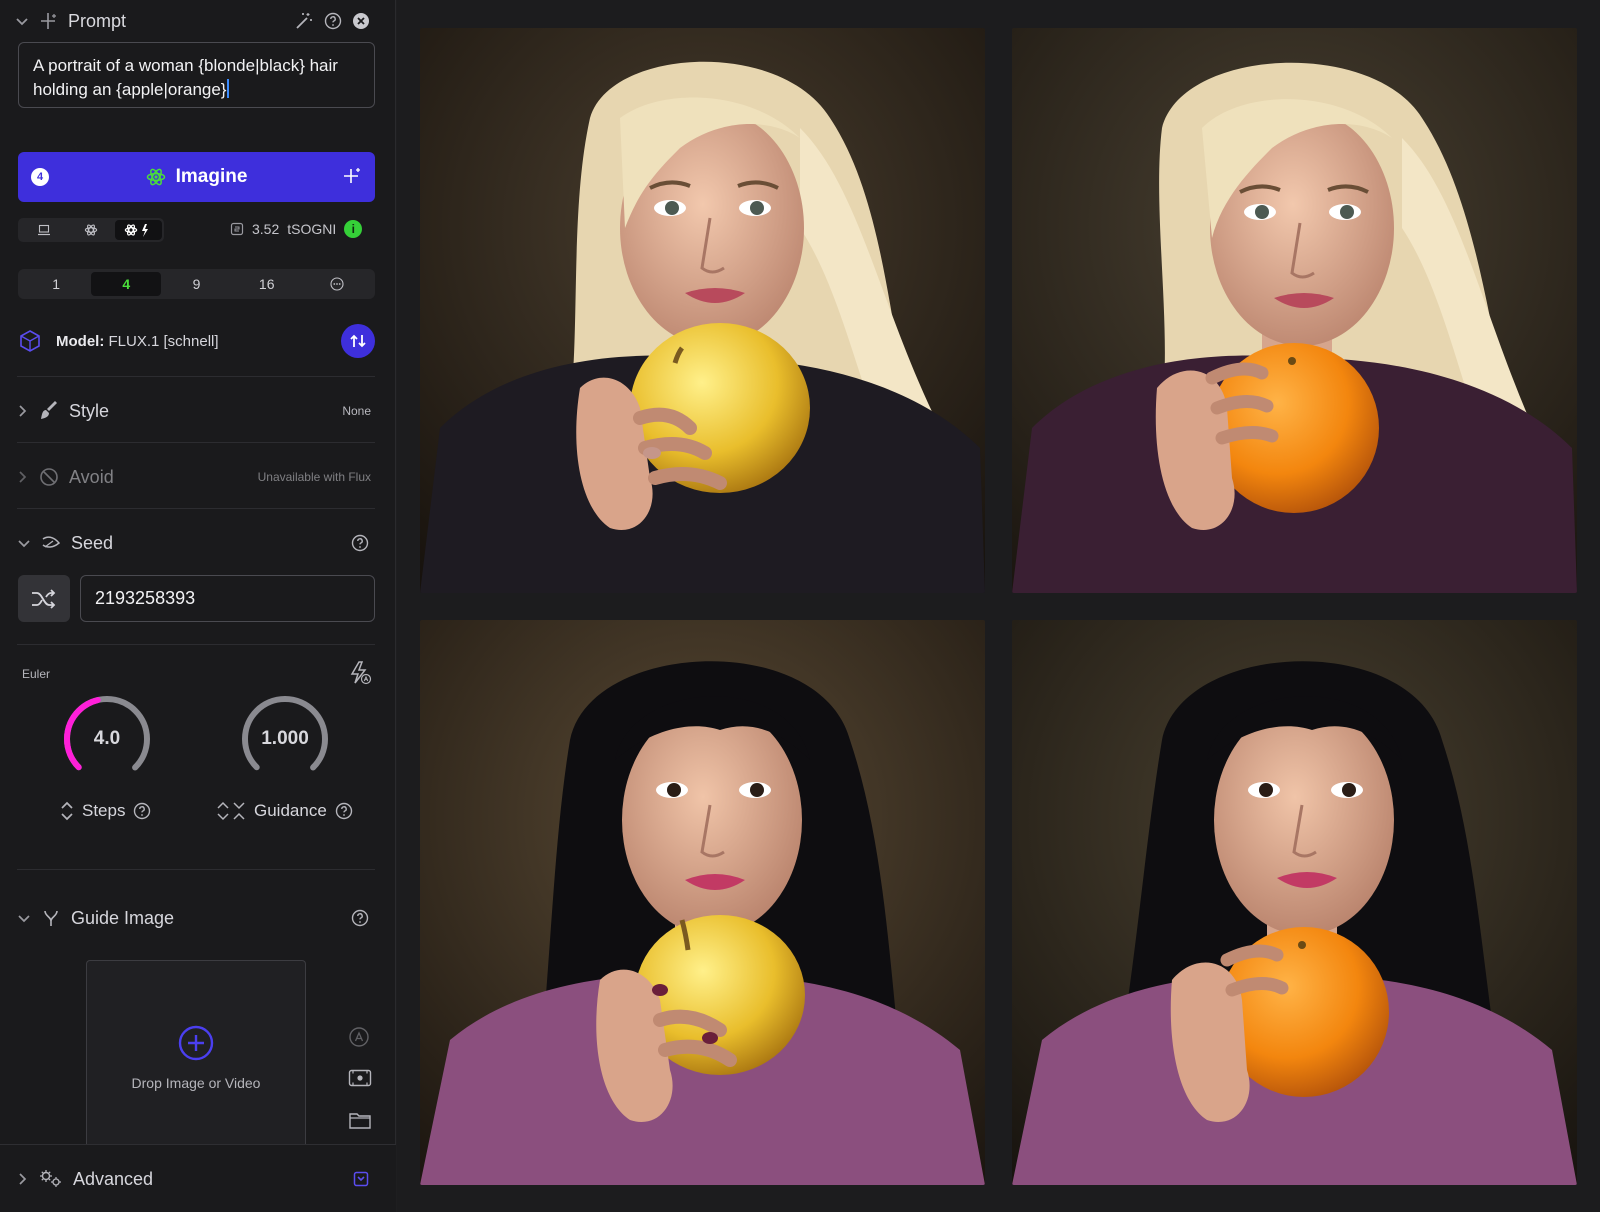 Image resolution: width=1600 pixels, height=1212 pixels. Describe the element at coordinates (228, 88) in the screenshot. I see `text-caret` at that location.